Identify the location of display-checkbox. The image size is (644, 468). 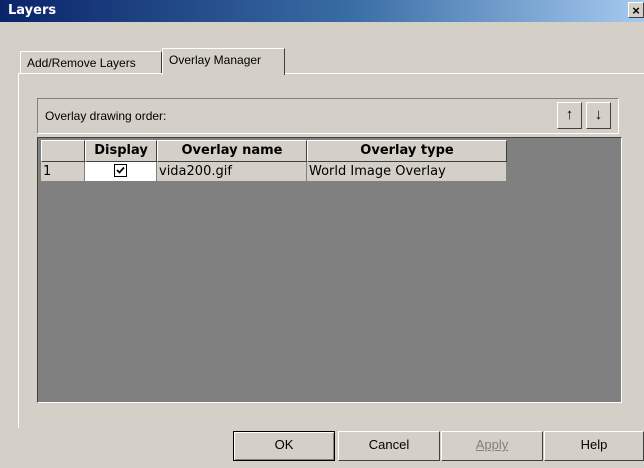
(120, 170).